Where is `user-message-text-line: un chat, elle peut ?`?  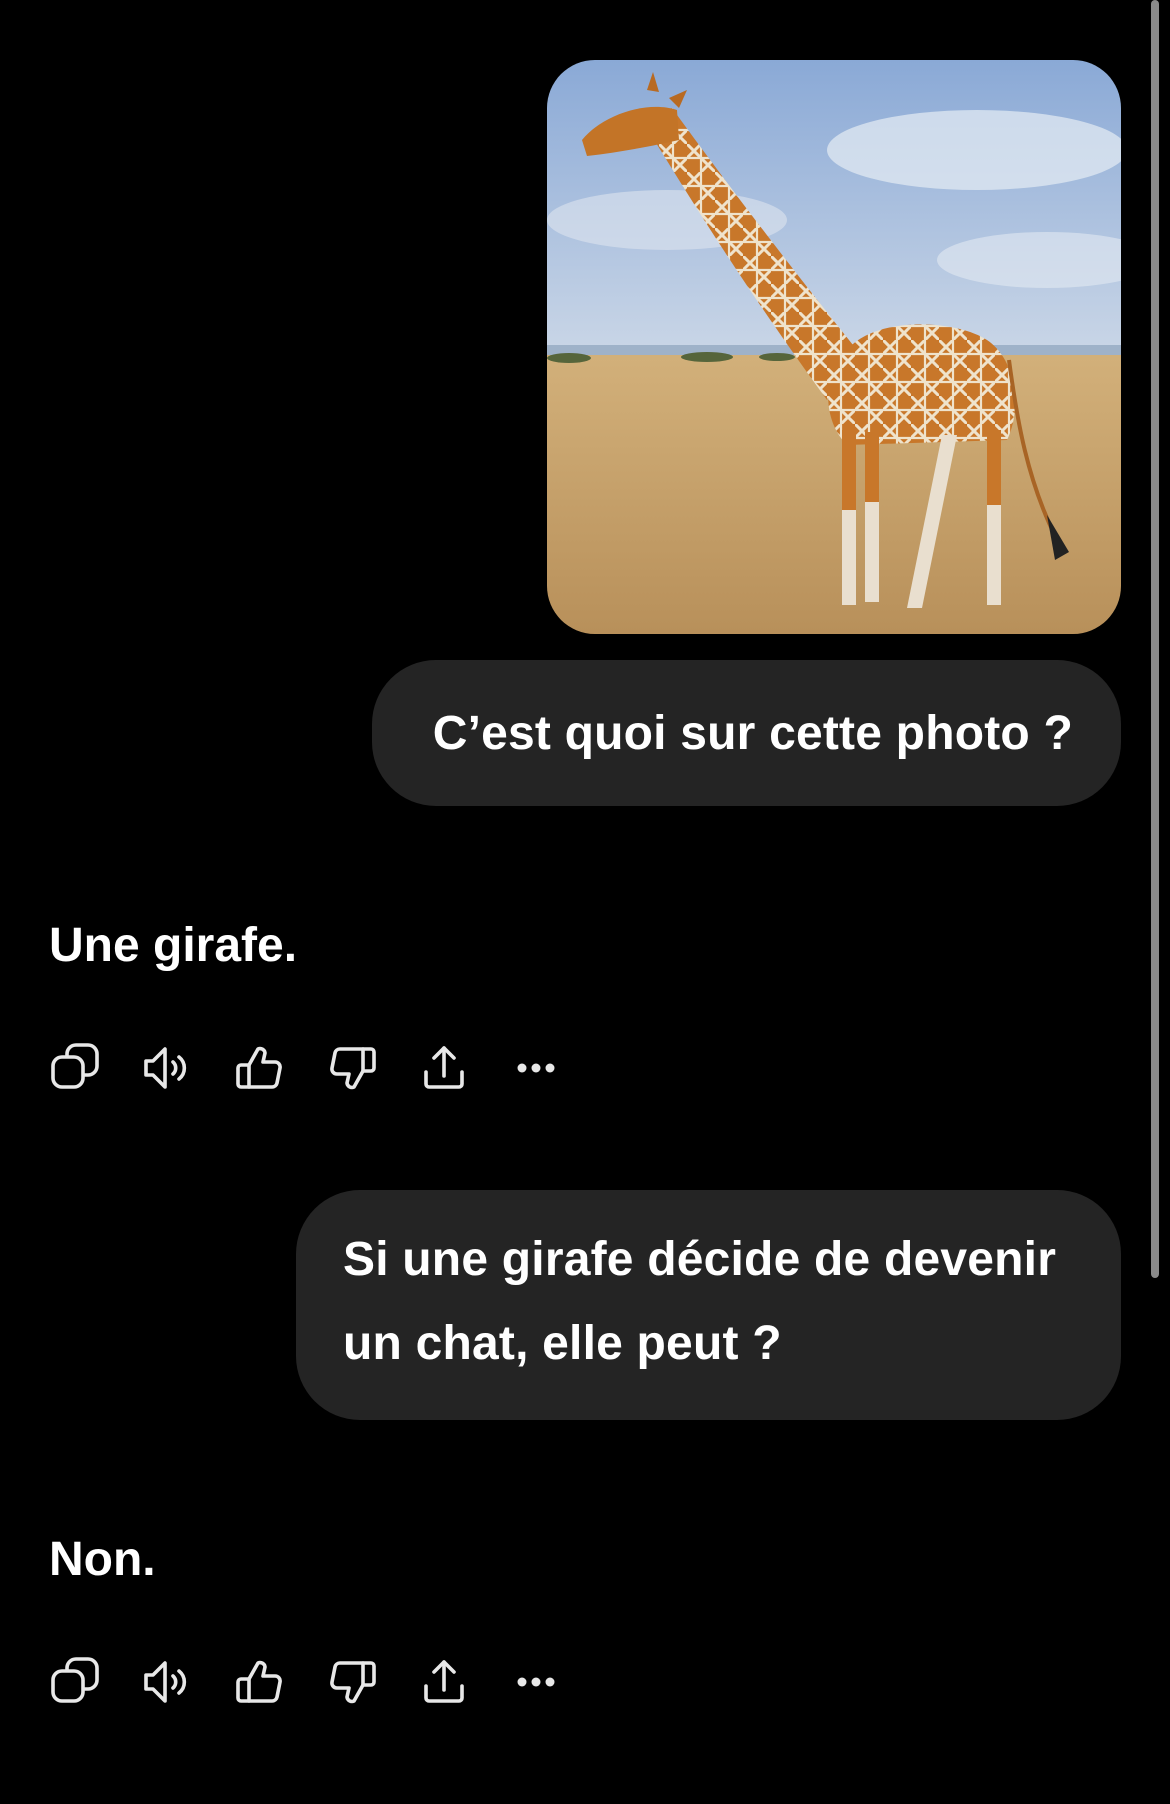
user-message-text-line: un chat, elle peut ? is located at coordinates (562, 1343).